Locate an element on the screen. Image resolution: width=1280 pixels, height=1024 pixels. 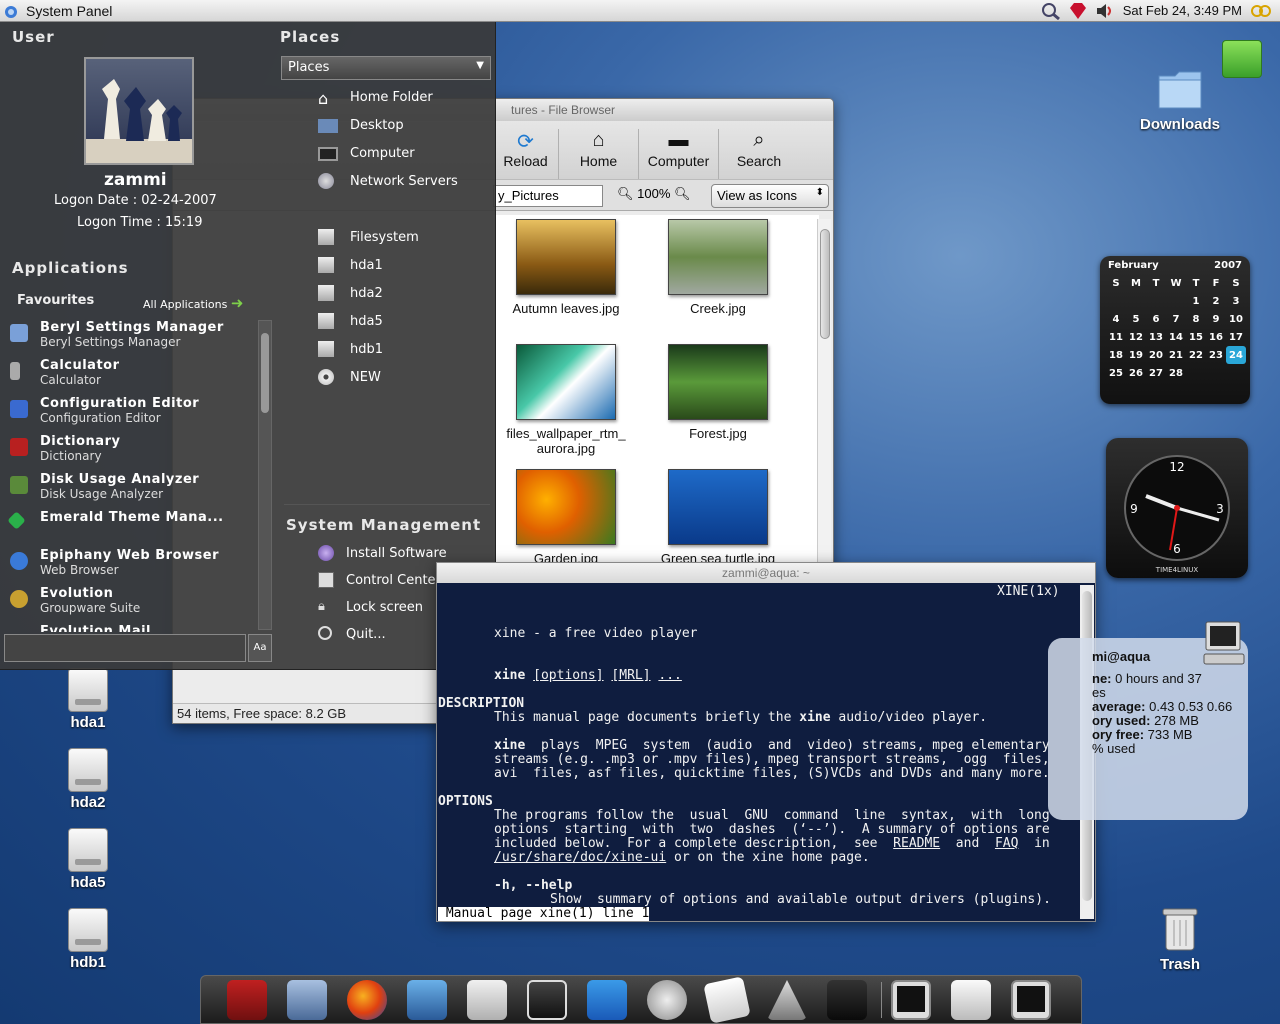
dictionary-icon is located at coordinates (247, 1000).